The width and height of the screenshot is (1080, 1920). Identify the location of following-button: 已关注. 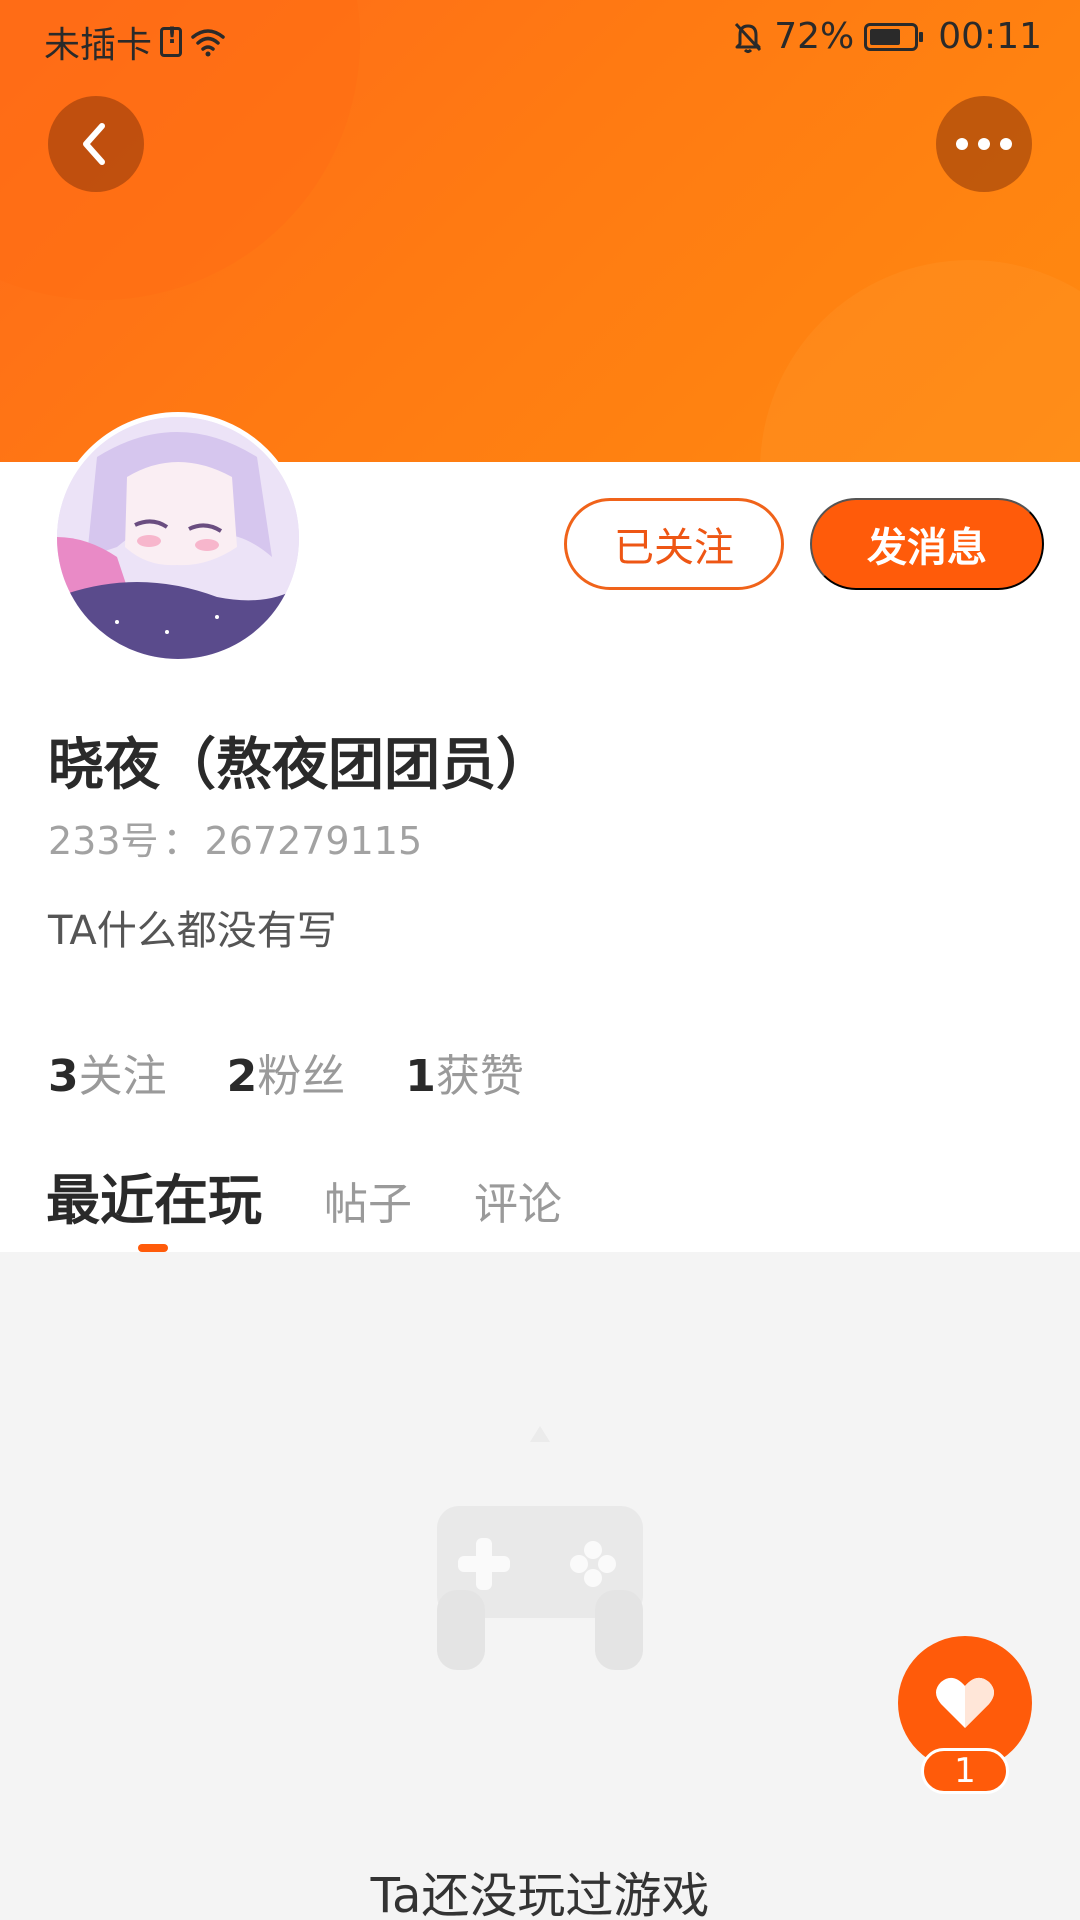
(674, 544).